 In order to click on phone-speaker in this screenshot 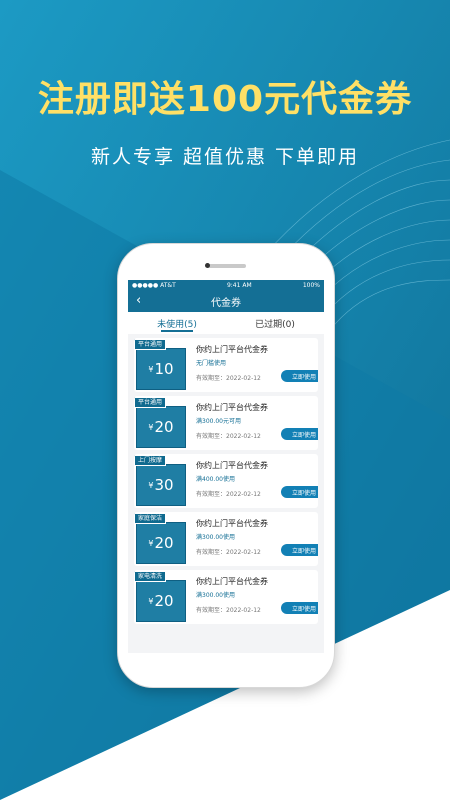, I will do `click(226, 266)`.